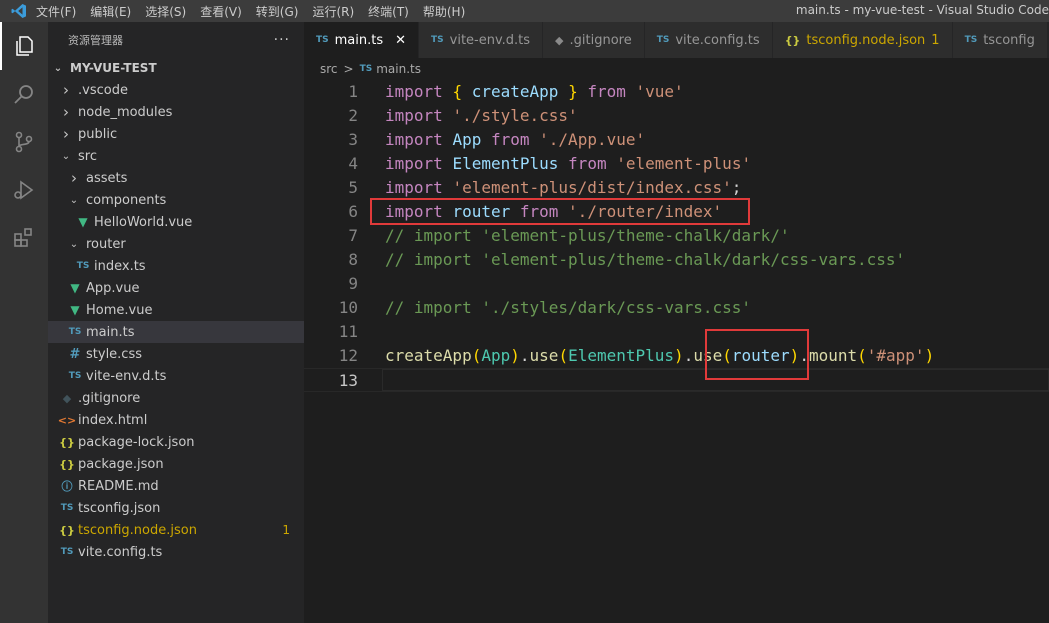 Image resolution: width=1049 pixels, height=623 pixels. Describe the element at coordinates (176, 156) in the screenshot. I see `folder-item: ⌄ src` at that location.